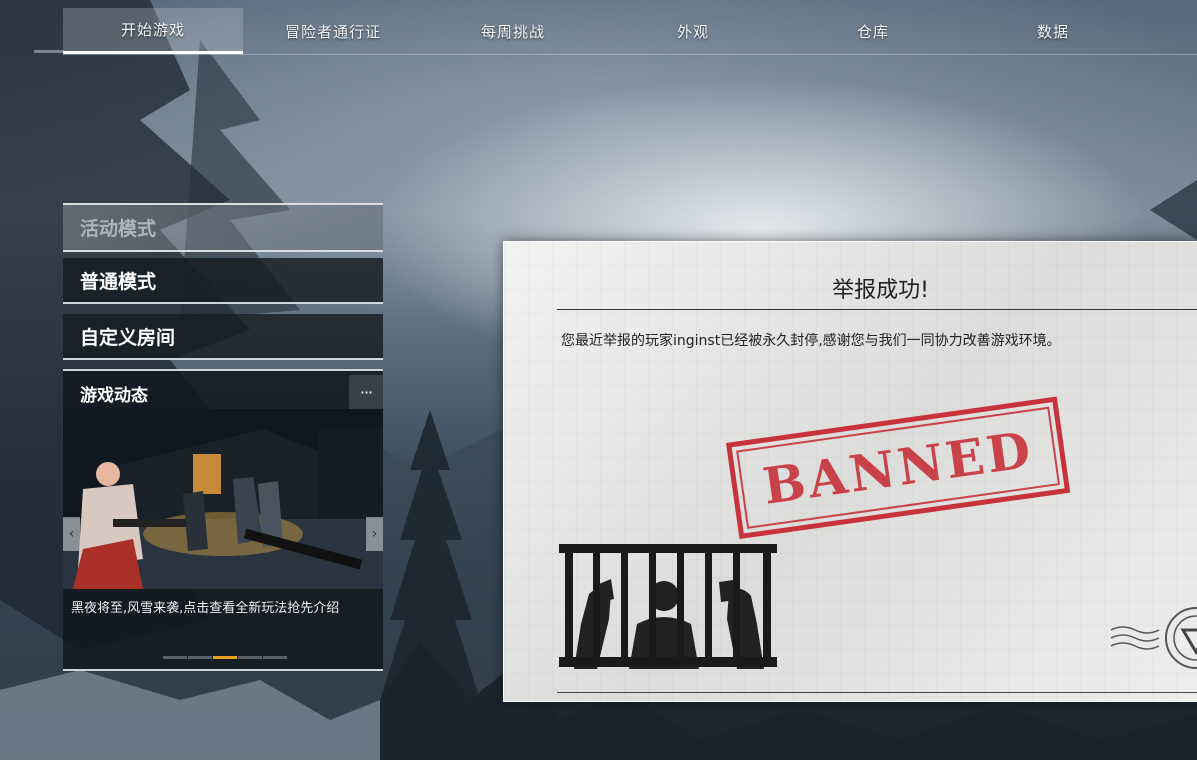  I want to click on news-banner-image: ‹ ›, so click(223, 499).